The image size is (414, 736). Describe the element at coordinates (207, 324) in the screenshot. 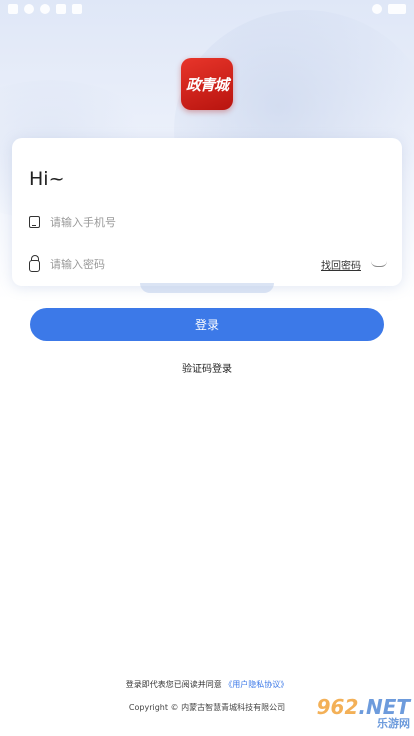

I see `login-button: 登录` at that location.